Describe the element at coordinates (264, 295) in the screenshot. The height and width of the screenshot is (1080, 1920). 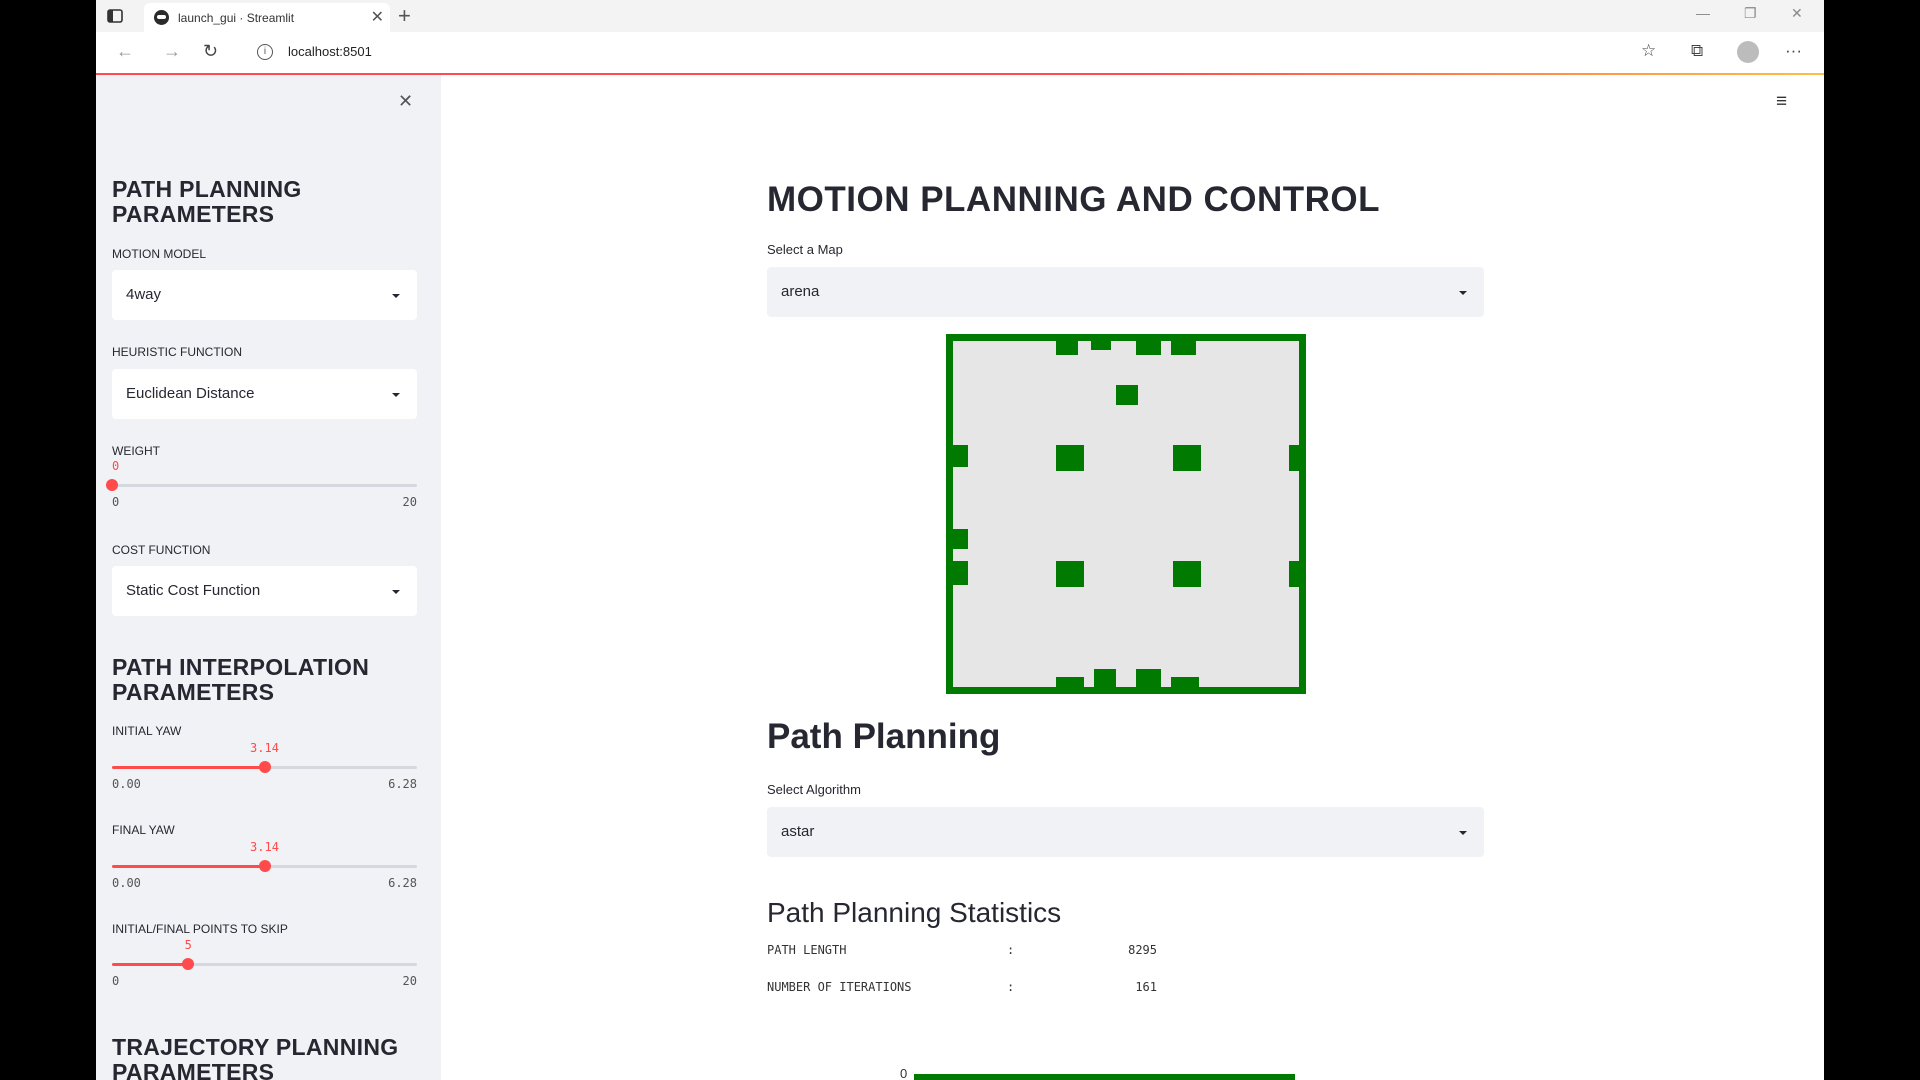
I see `motion-model-select: 4way` at that location.